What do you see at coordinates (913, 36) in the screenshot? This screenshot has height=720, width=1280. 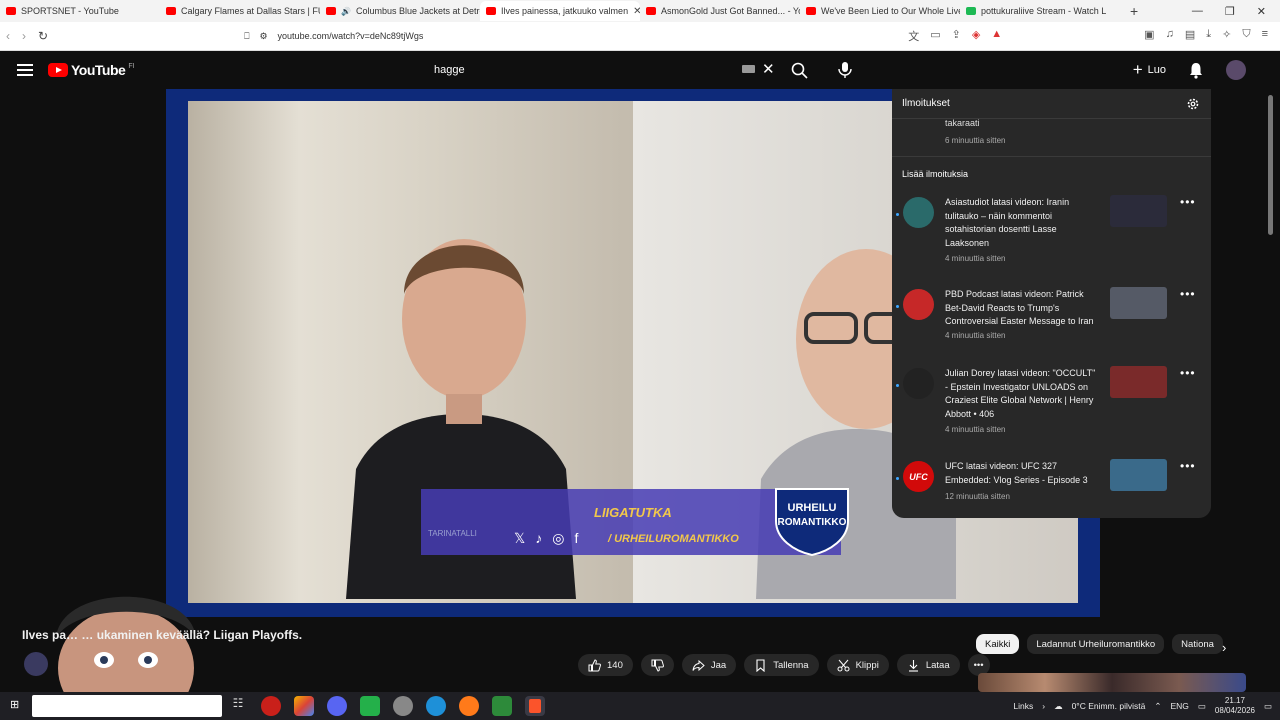 I see `translate-icon: 文` at bounding box center [913, 36].